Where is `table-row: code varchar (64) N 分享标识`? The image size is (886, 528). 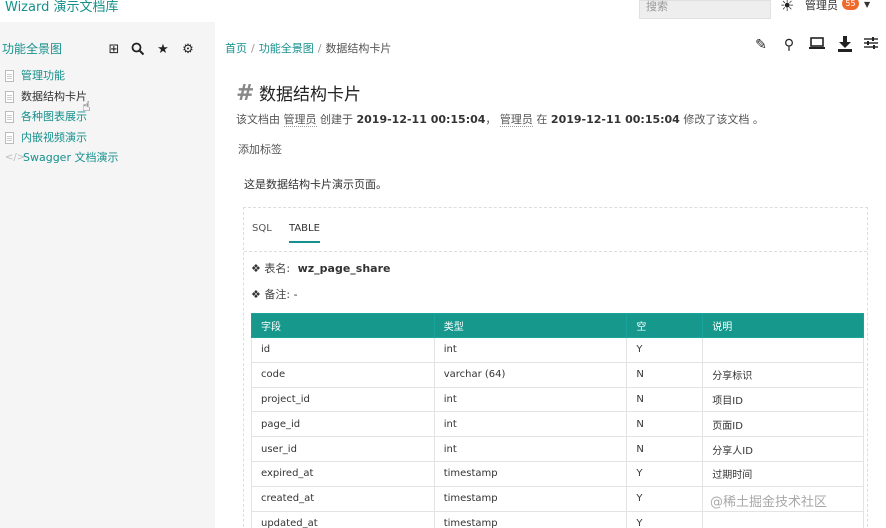 table-row: code varchar (64) N 分享标识 is located at coordinates (557, 374).